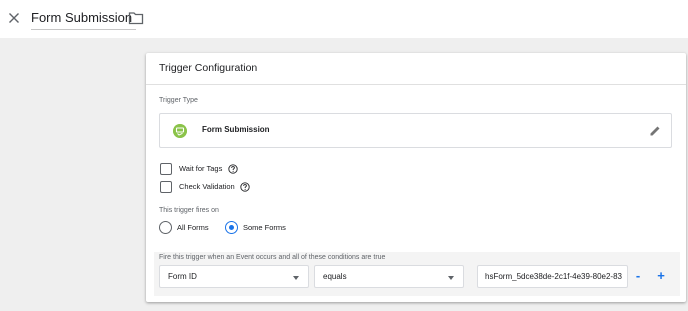 The width and height of the screenshot is (688, 311). What do you see at coordinates (182, 276) in the screenshot?
I see `variable-select-value: Form ID` at bounding box center [182, 276].